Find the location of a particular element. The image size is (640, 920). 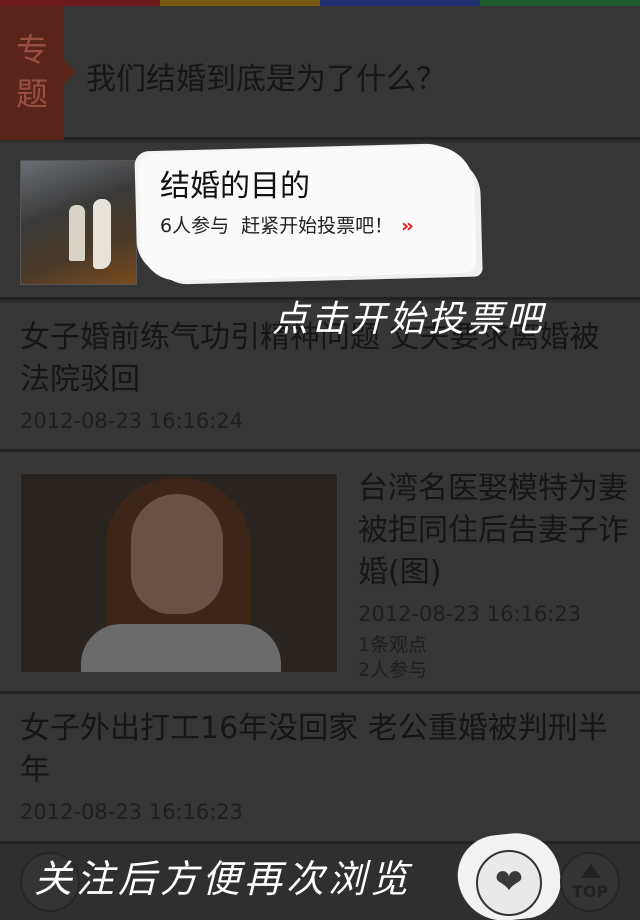

heart-icon: ❤ is located at coordinates (509, 882).